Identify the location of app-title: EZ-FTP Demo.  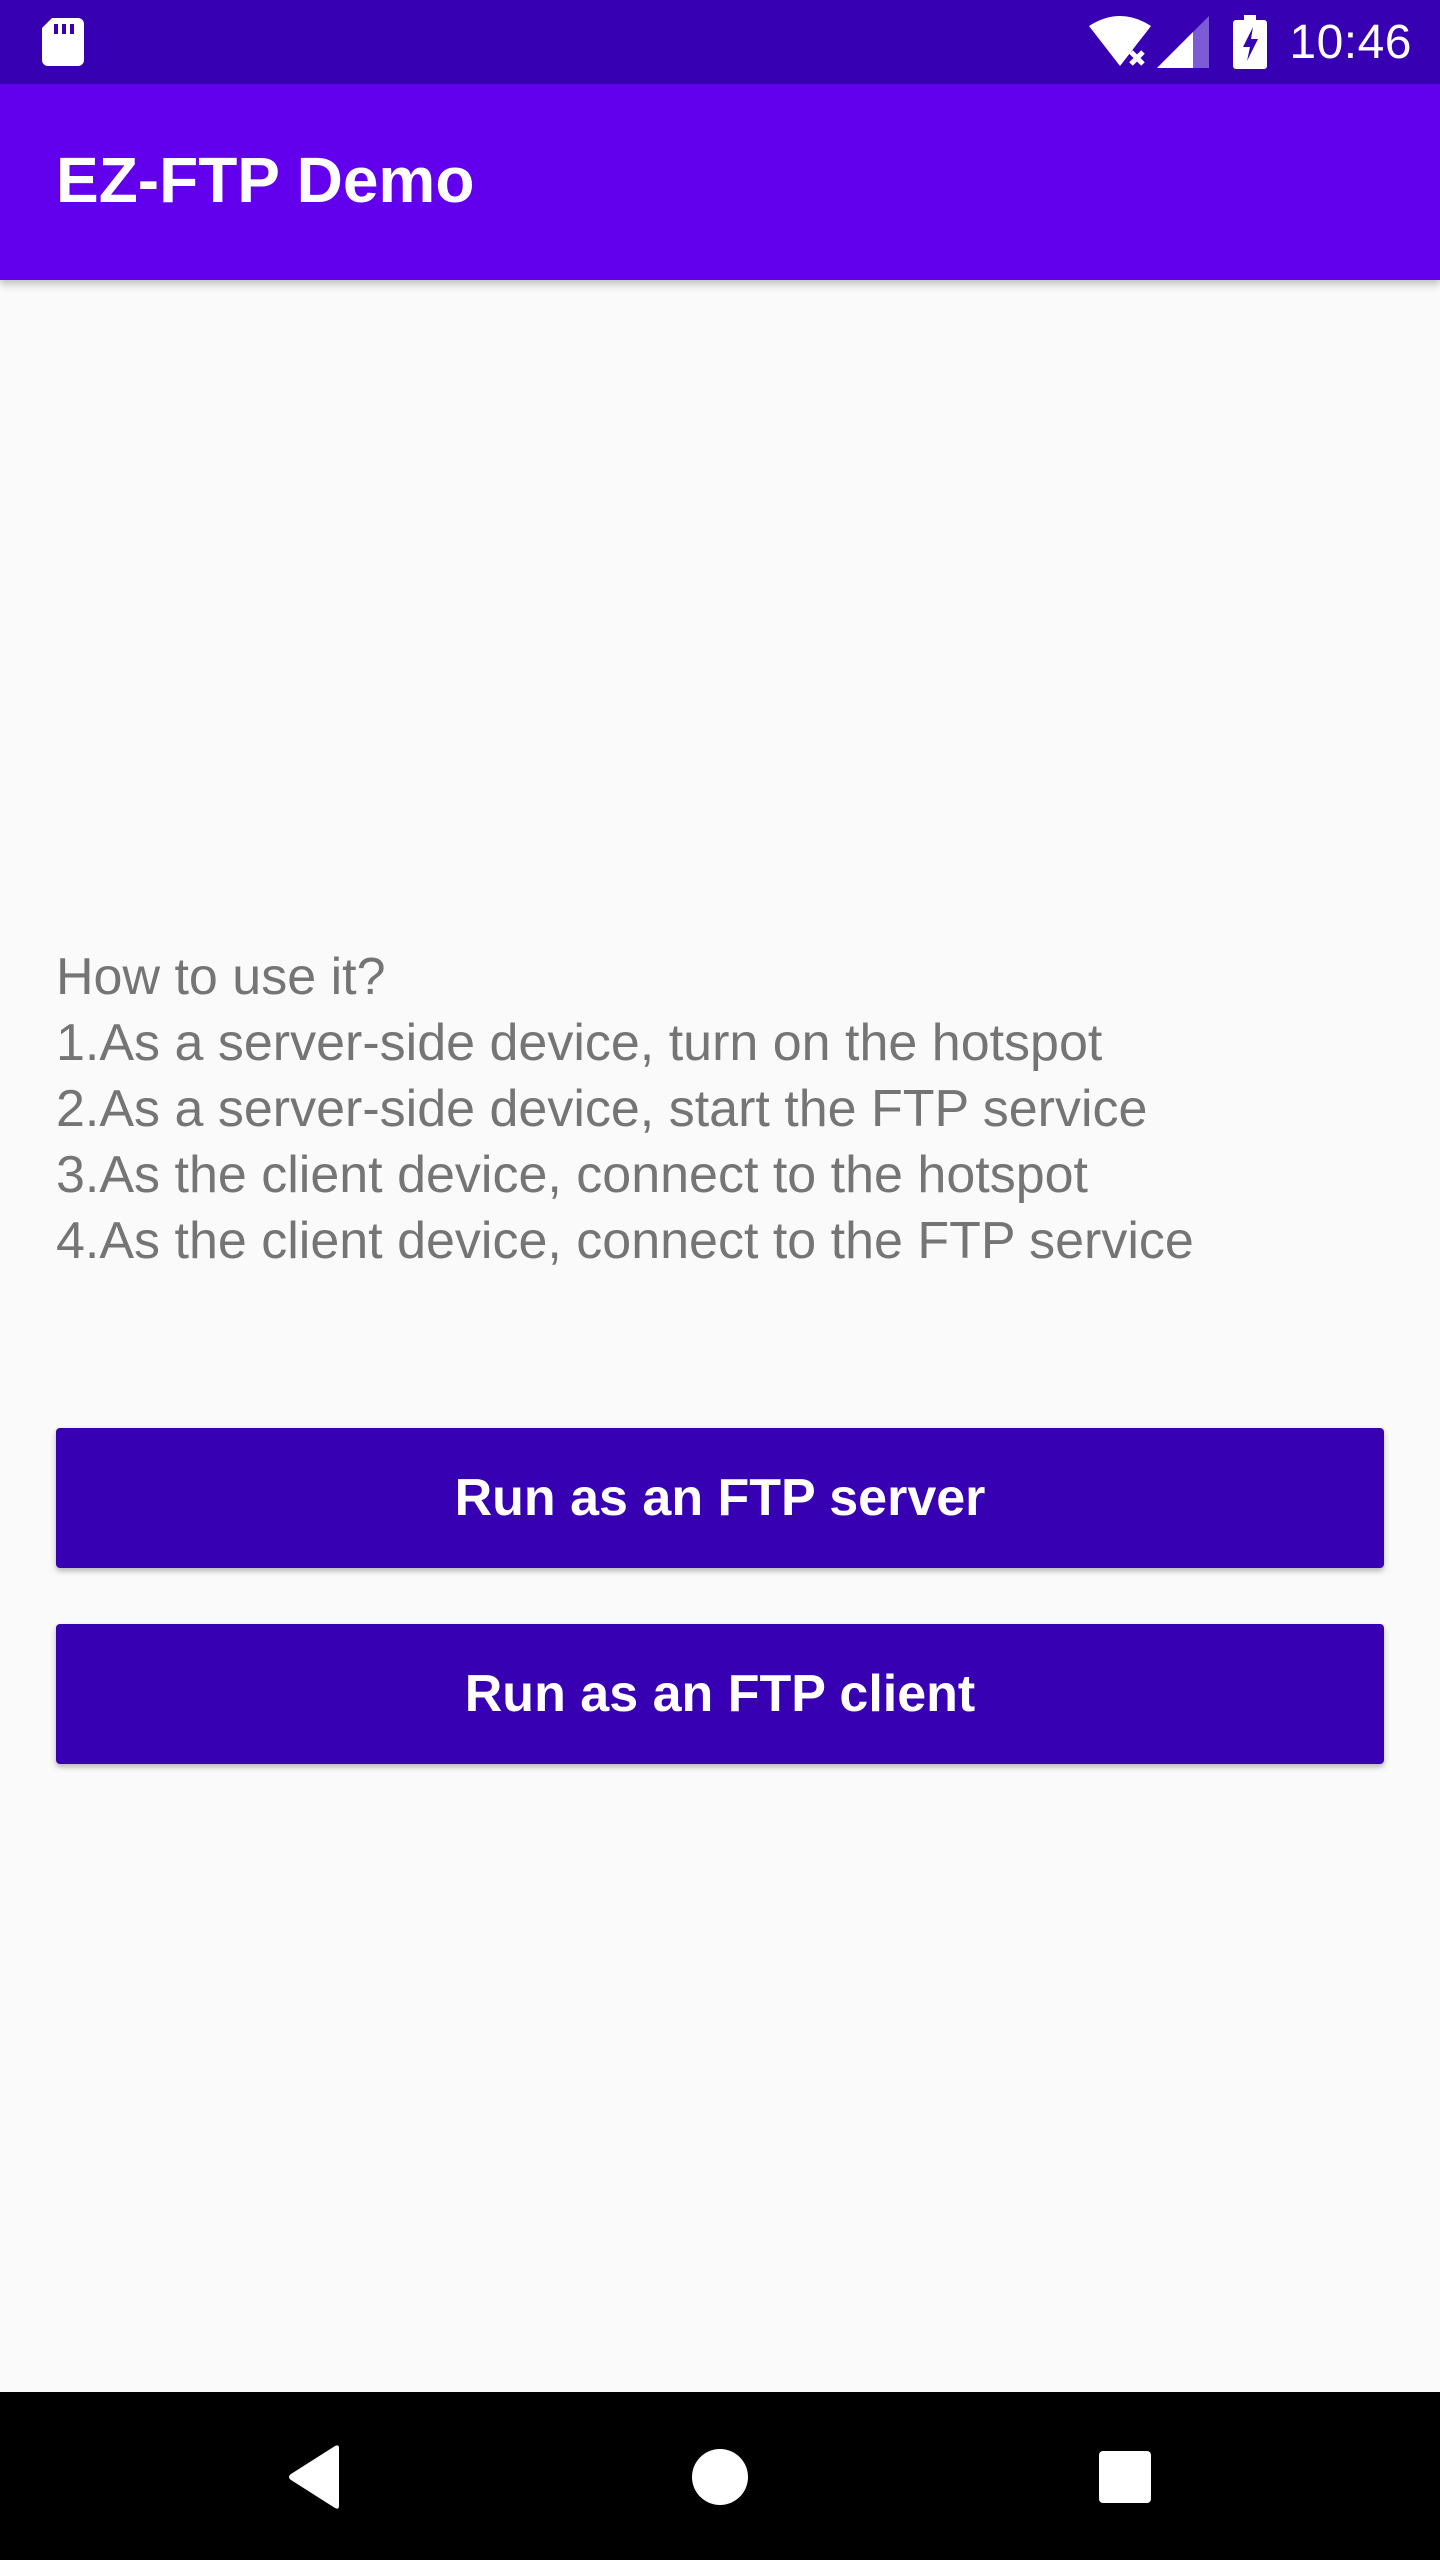
(265, 180).